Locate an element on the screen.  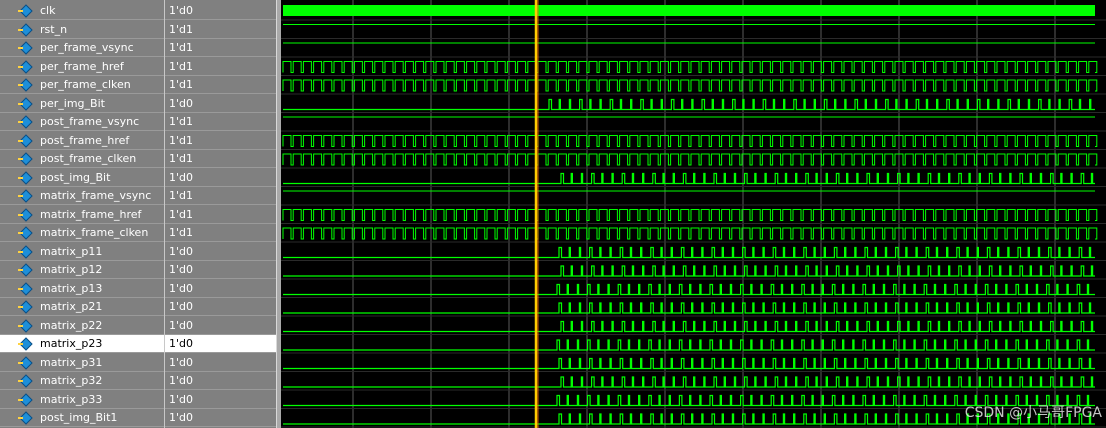
signal-name: matrix_p22 is located at coordinates (71, 325).